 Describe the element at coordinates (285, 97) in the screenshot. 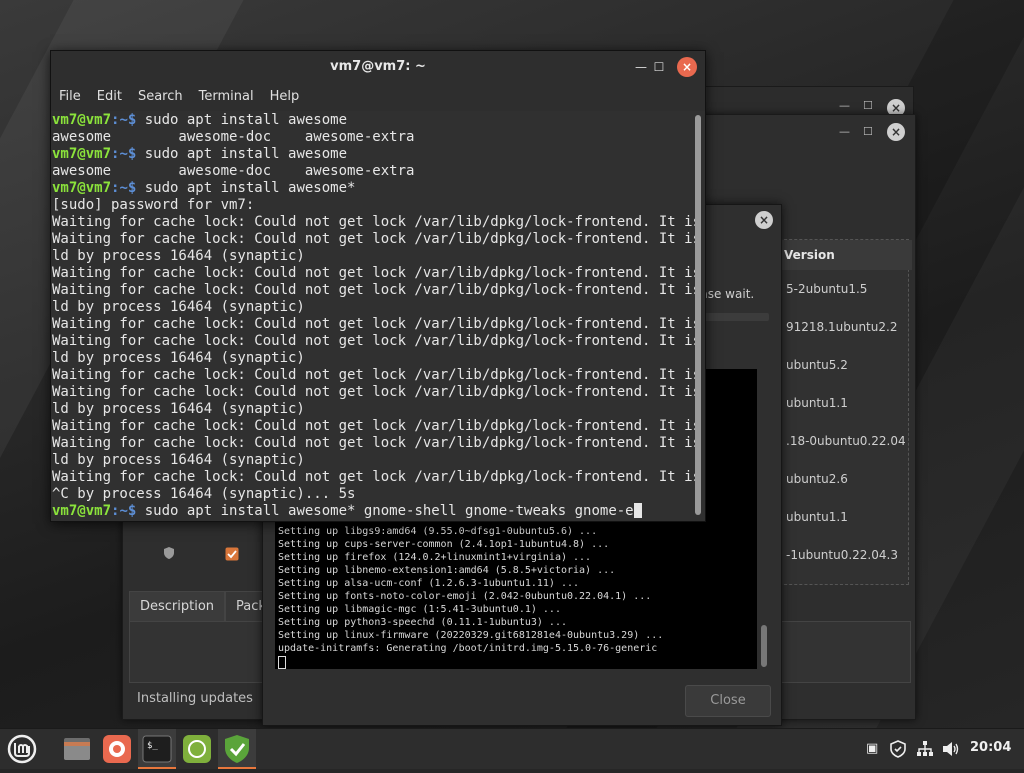

I see `menu-terminal: Help` at that location.